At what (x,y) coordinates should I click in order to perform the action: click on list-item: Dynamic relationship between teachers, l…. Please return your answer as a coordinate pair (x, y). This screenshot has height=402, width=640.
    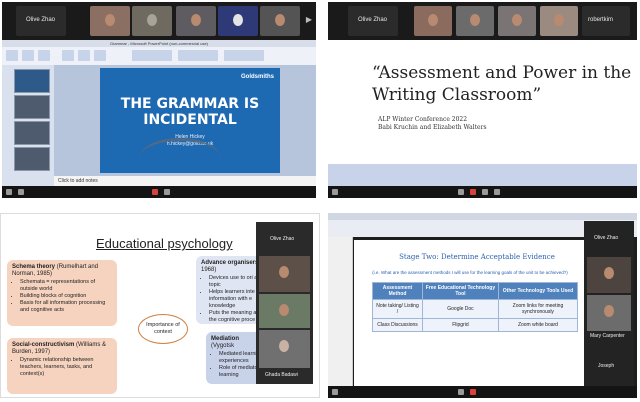
    Looking at the image, I should click on (66, 367).